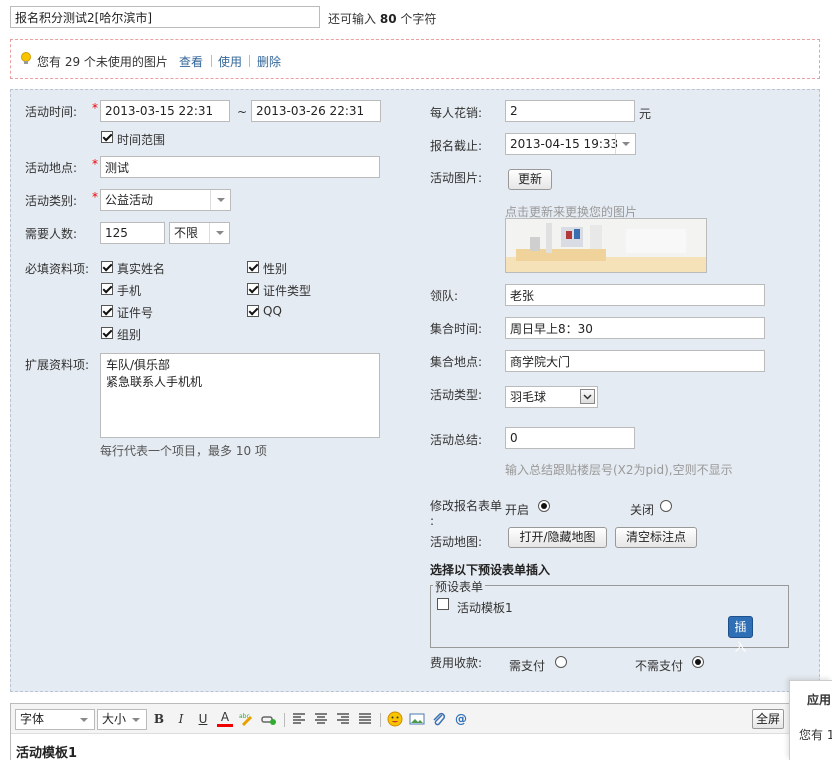 Image resolution: width=832 pixels, height=760 pixels. I want to click on use-images-link: 使用, so click(230, 61).